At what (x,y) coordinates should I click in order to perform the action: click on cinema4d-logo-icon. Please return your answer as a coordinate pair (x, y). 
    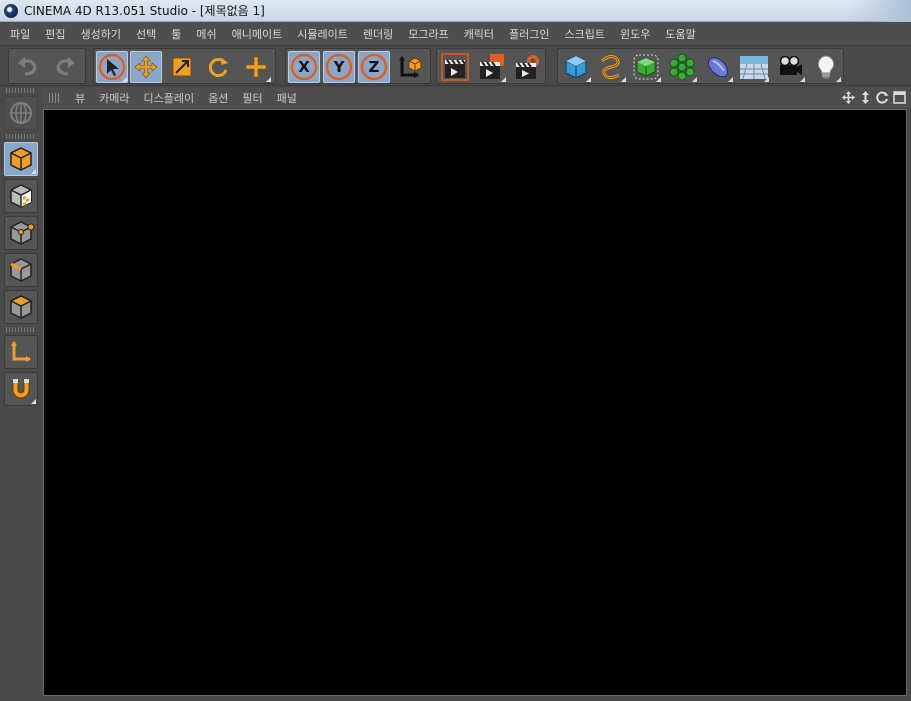
    Looking at the image, I should click on (11, 10).